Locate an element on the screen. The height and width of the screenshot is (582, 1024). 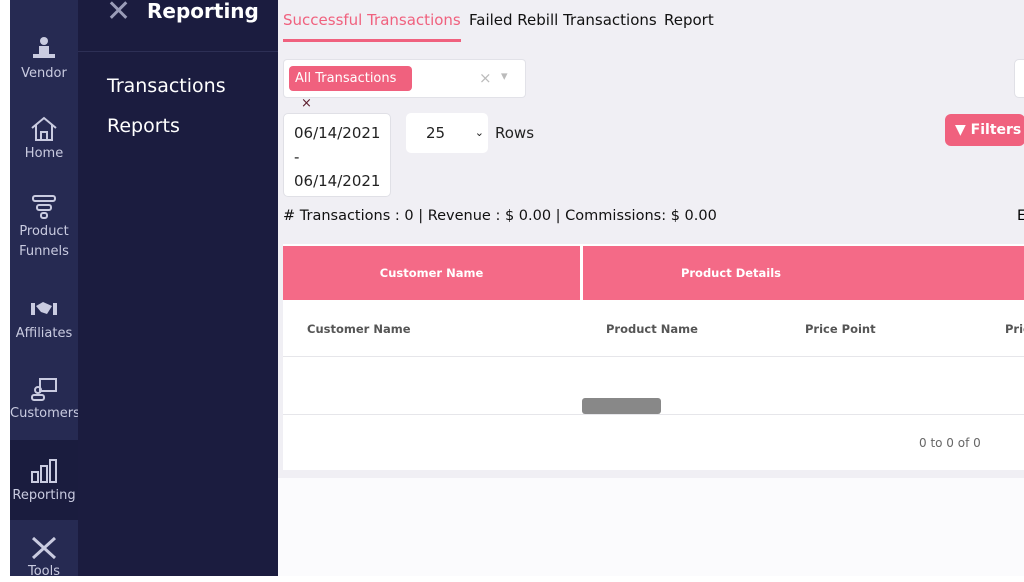
rail-item-tools: Tools is located at coordinates (44, 556).